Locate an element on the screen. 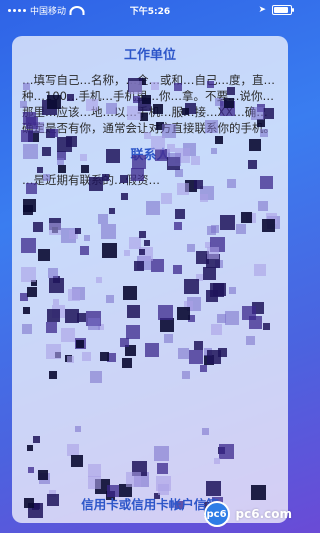 This screenshot has width=320, height=533. section-title-work: 工作单位 is located at coordinates (149, 55).